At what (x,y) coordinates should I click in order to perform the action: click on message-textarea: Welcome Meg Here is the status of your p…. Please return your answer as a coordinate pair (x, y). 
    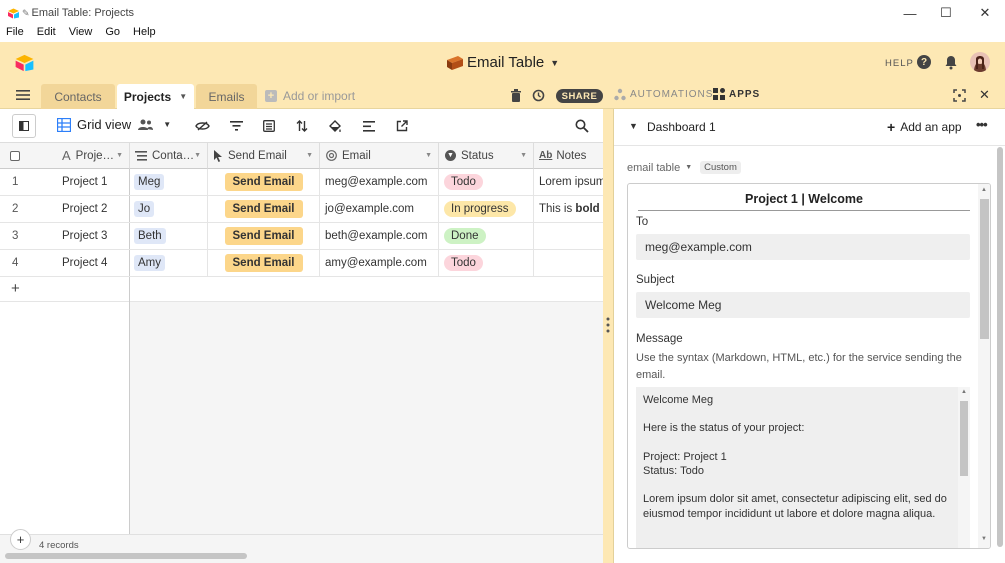
    Looking at the image, I should click on (803, 467).